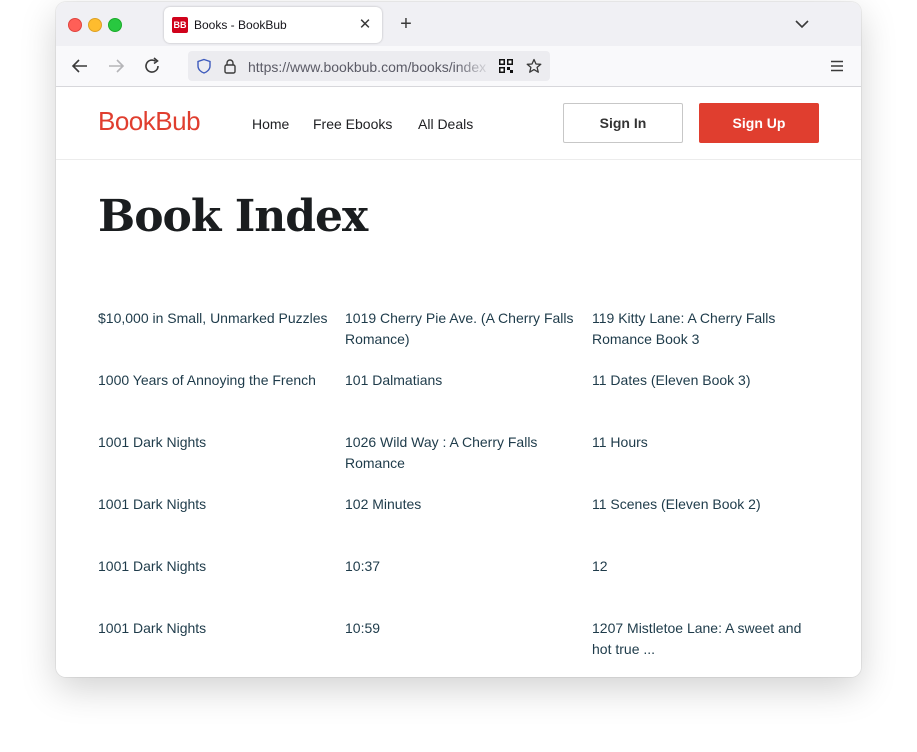  Describe the element at coordinates (240, 25) in the screenshot. I see `tab-title: Books - BookBub` at that location.